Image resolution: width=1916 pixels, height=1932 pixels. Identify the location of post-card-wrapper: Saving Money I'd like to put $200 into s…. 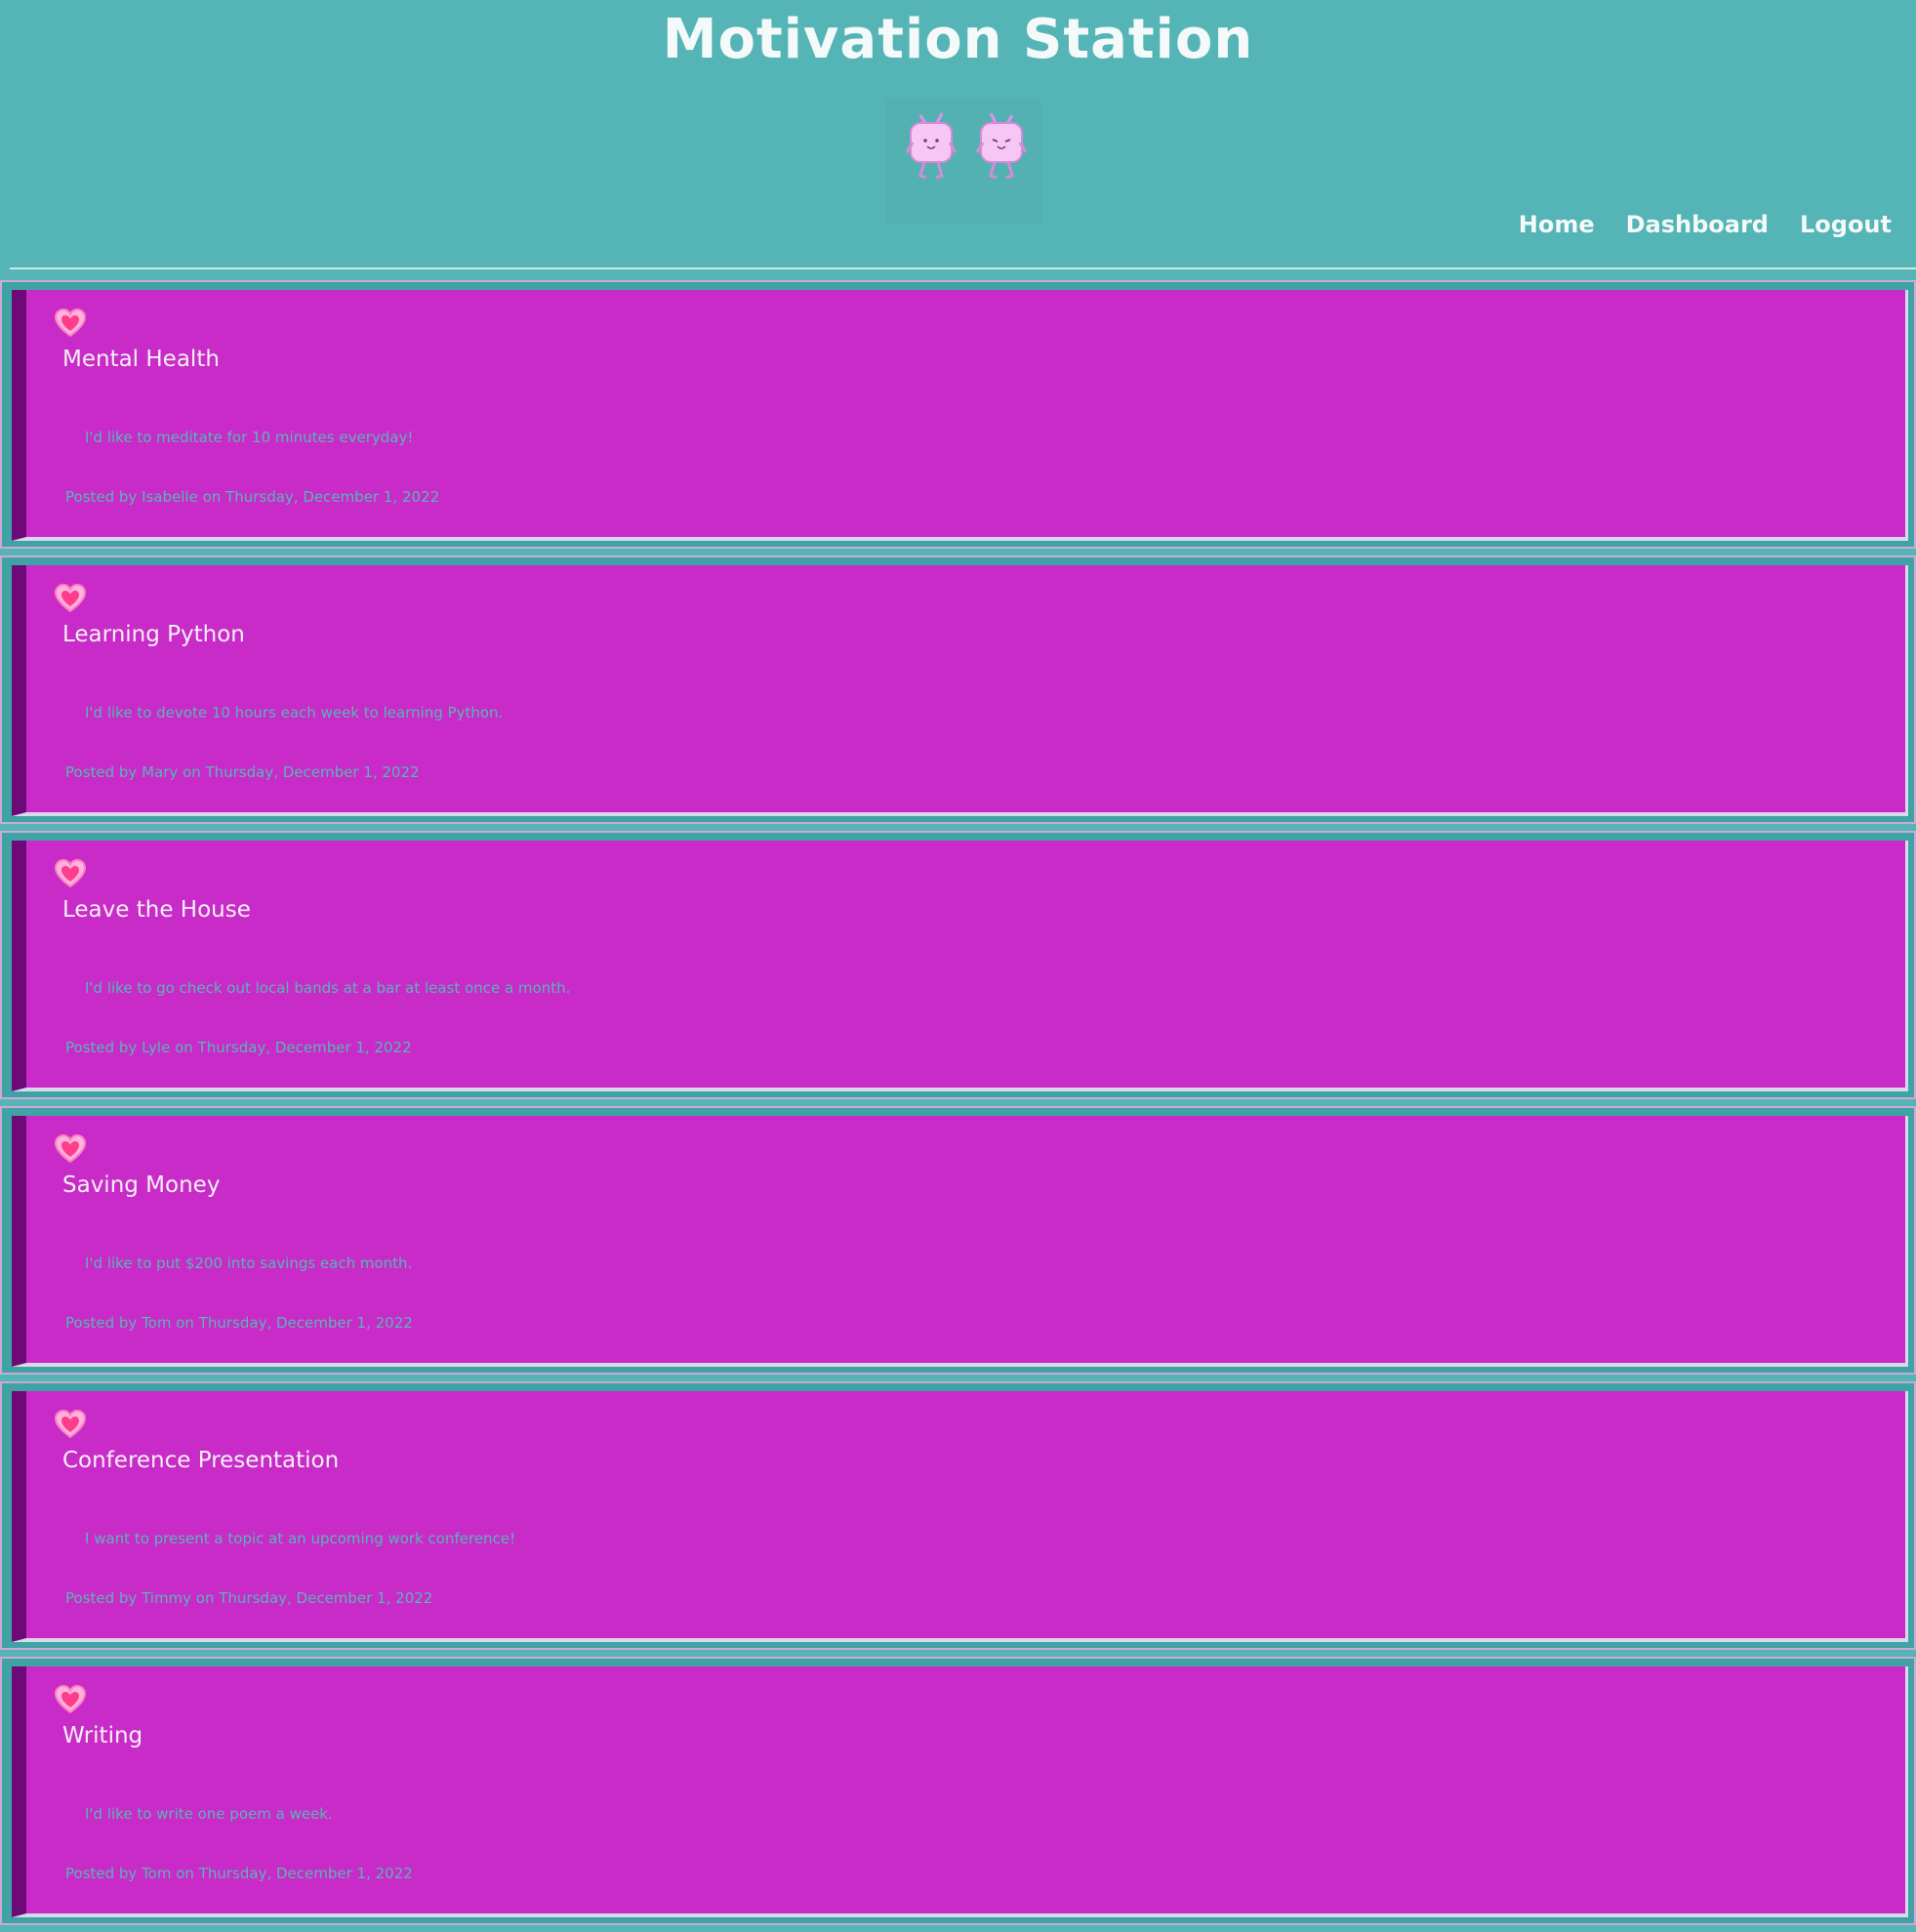
(958, 1240).